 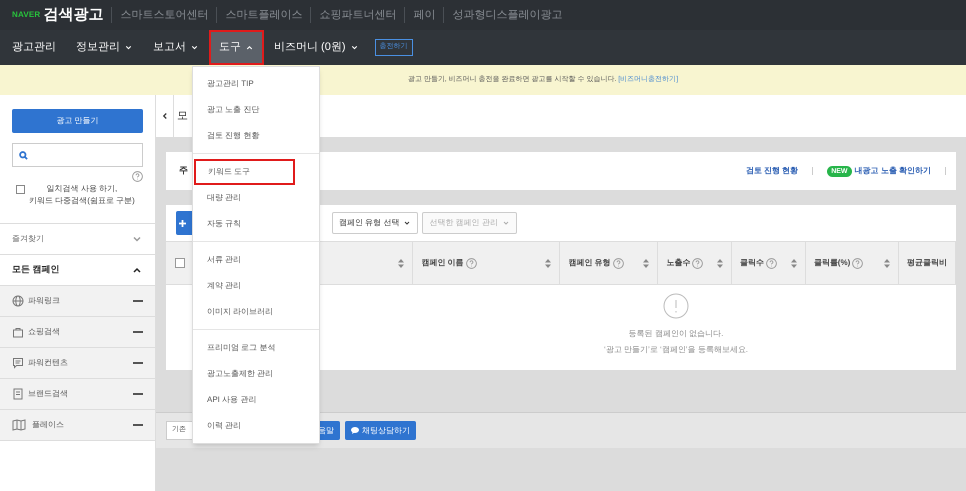 I want to click on search-field, so click(x=77, y=155).